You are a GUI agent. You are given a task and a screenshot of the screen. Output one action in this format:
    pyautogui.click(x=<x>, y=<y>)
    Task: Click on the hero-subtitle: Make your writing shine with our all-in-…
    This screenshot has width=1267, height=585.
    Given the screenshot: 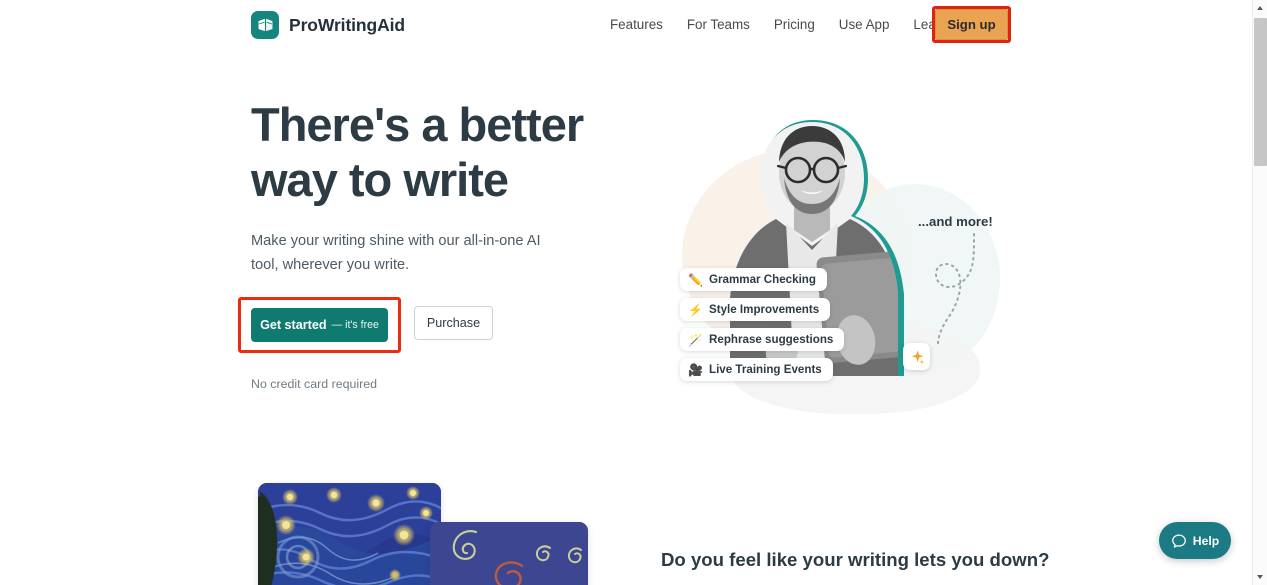 What is the action you would take?
    pyautogui.click(x=396, y=252)
    